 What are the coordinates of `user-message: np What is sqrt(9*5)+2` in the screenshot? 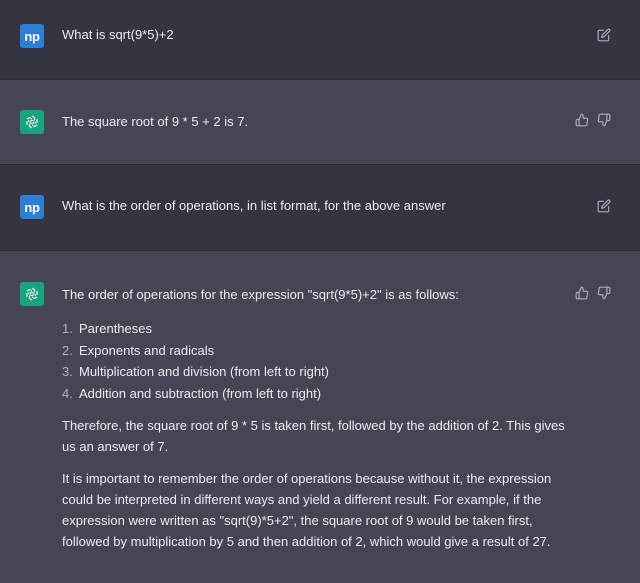 It's located at (320, 39).